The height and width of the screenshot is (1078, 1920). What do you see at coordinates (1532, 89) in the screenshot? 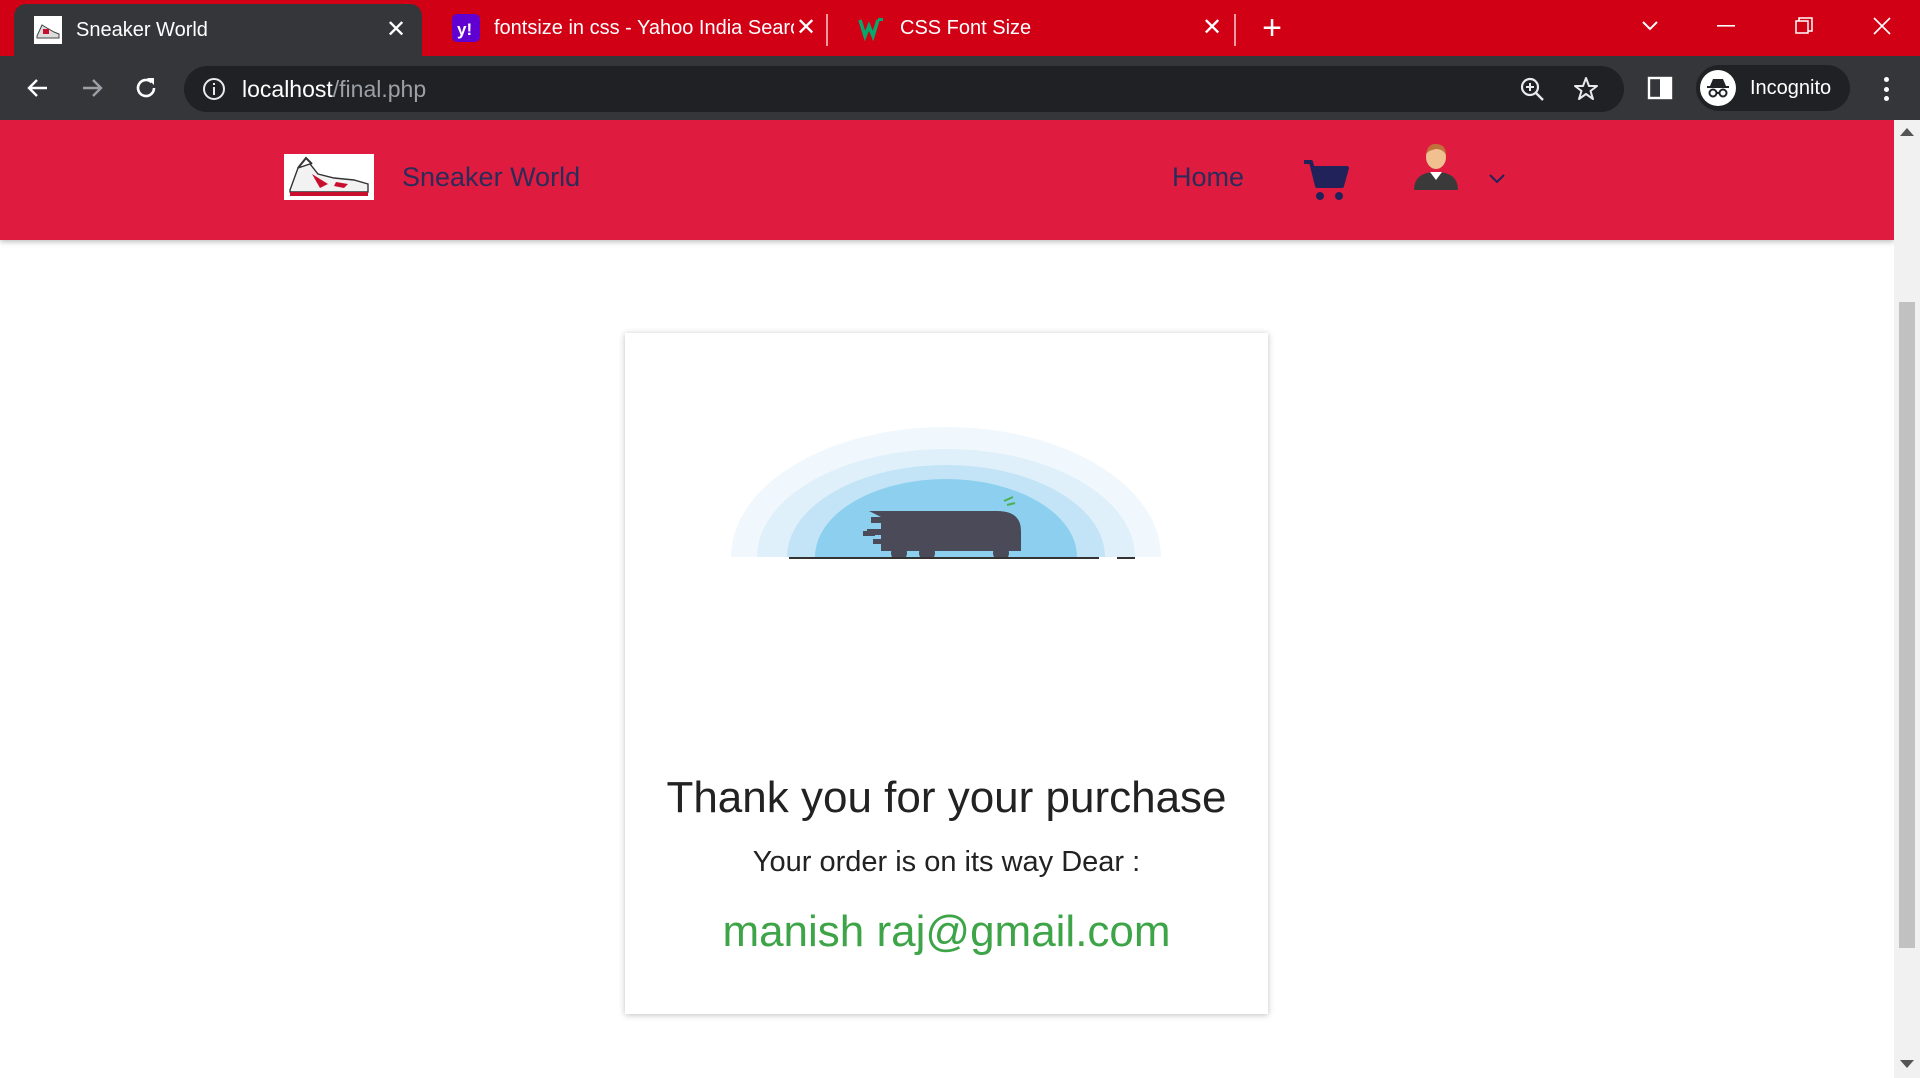
I see `zoom-icon` at bounding box center [1532, 89].